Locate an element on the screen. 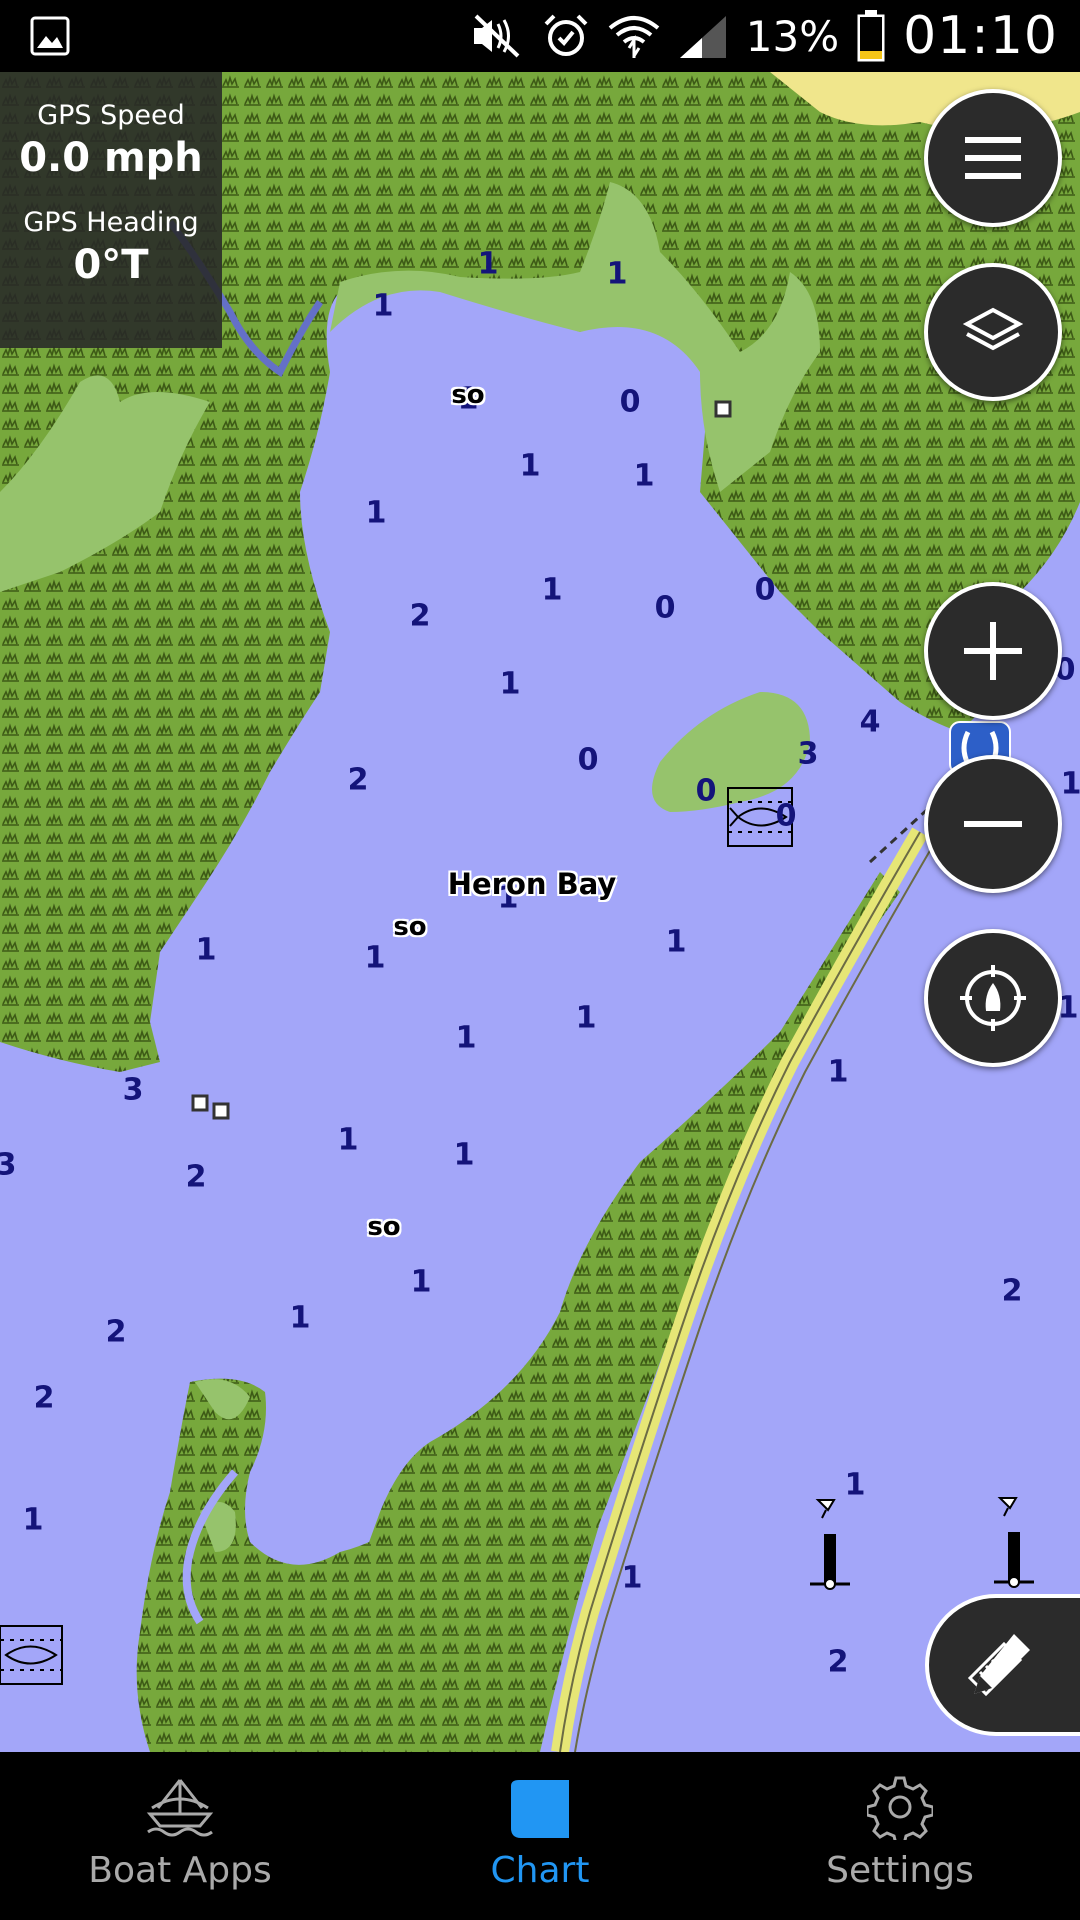 The width and height of the screenshot is (1080, 1920). zoom-in-button is located at coordinates (993, 651).